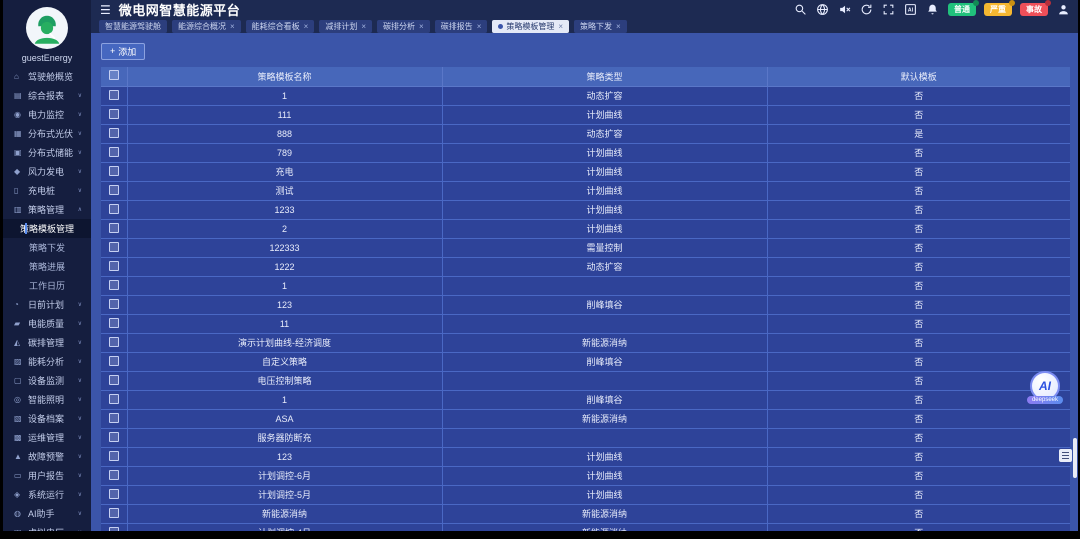  I want to click on mute-icon, so click(844, 9).